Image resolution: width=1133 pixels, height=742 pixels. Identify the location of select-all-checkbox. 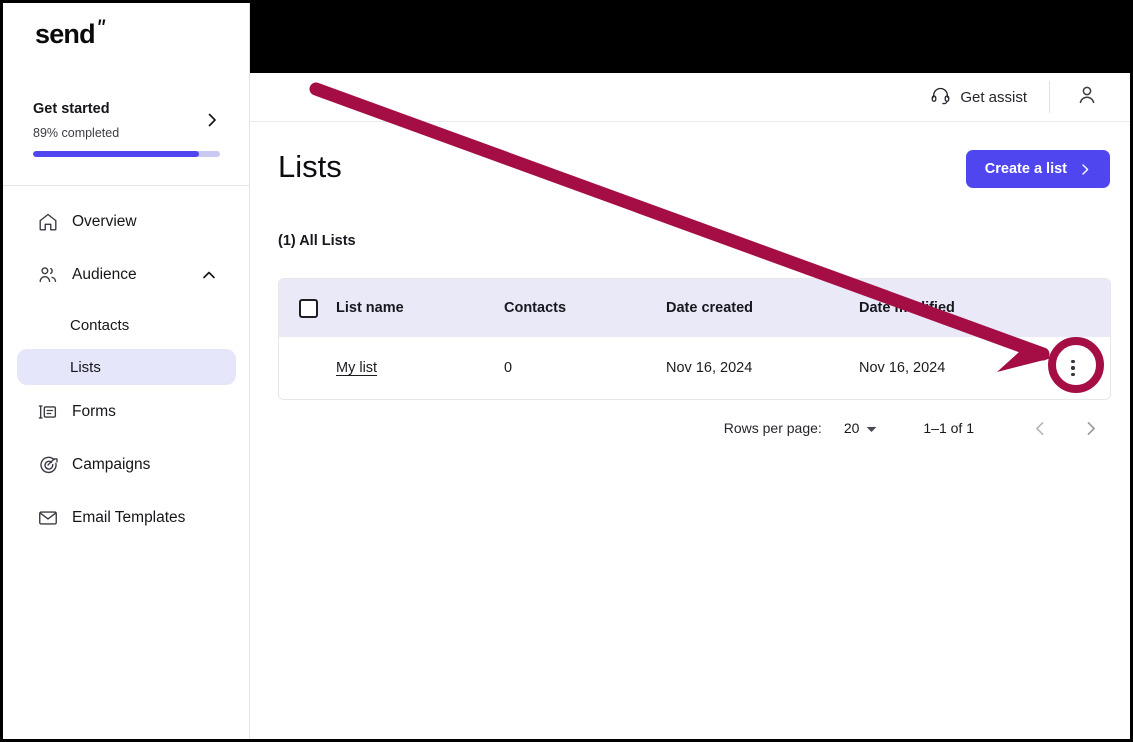
(308, 308).